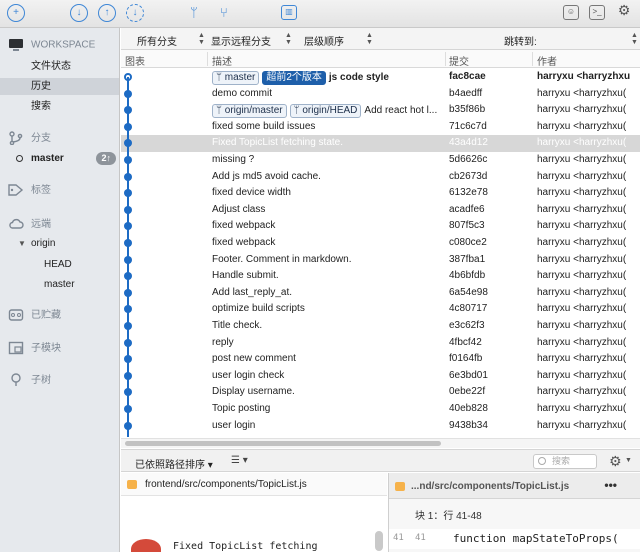 This screenshot has width=640, height=552. Describe the element at coordinates (59, 158) in the screenshot. I see `sidebar-item-master: master 2↑` at that location.